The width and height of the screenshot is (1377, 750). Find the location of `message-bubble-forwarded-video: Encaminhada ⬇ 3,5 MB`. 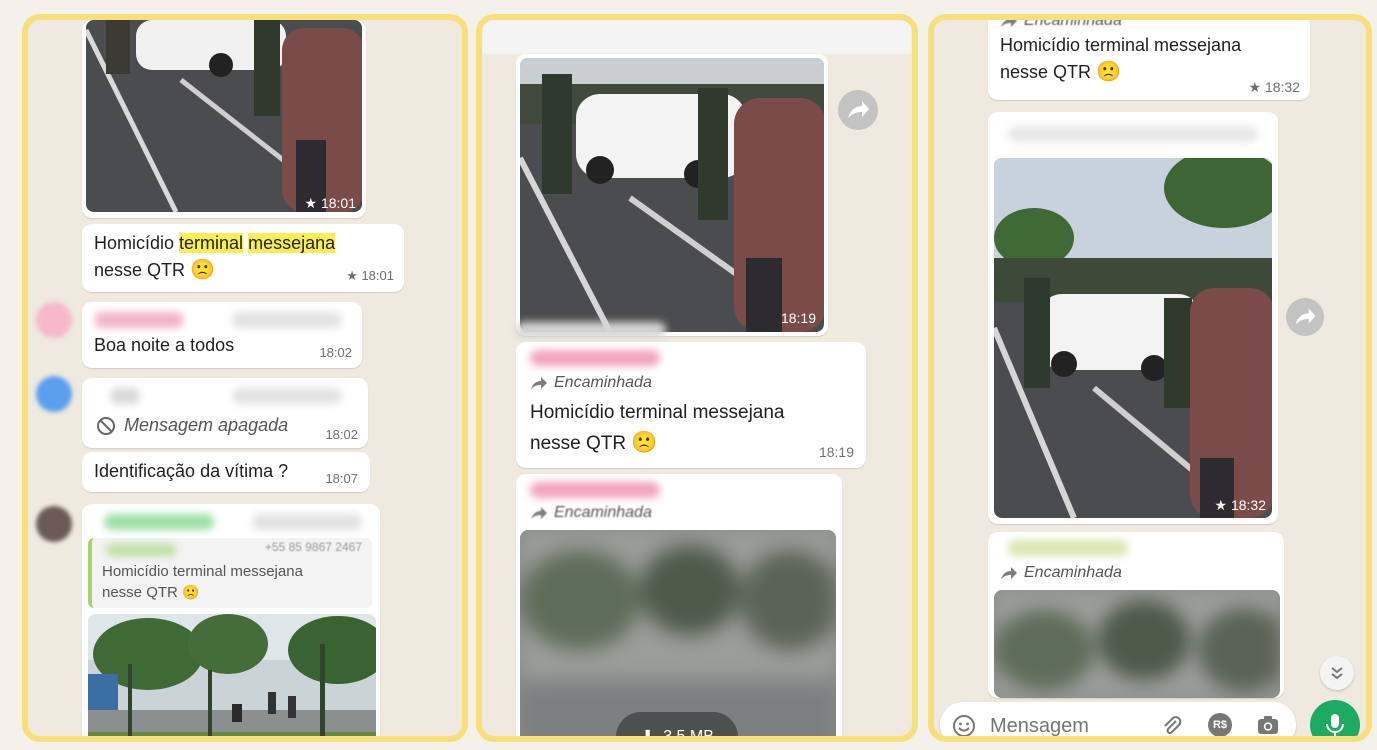

message-bubble-forwarded-video: Encaminhada ⬇ 3,5 MB is located at coordinates (679, 608).